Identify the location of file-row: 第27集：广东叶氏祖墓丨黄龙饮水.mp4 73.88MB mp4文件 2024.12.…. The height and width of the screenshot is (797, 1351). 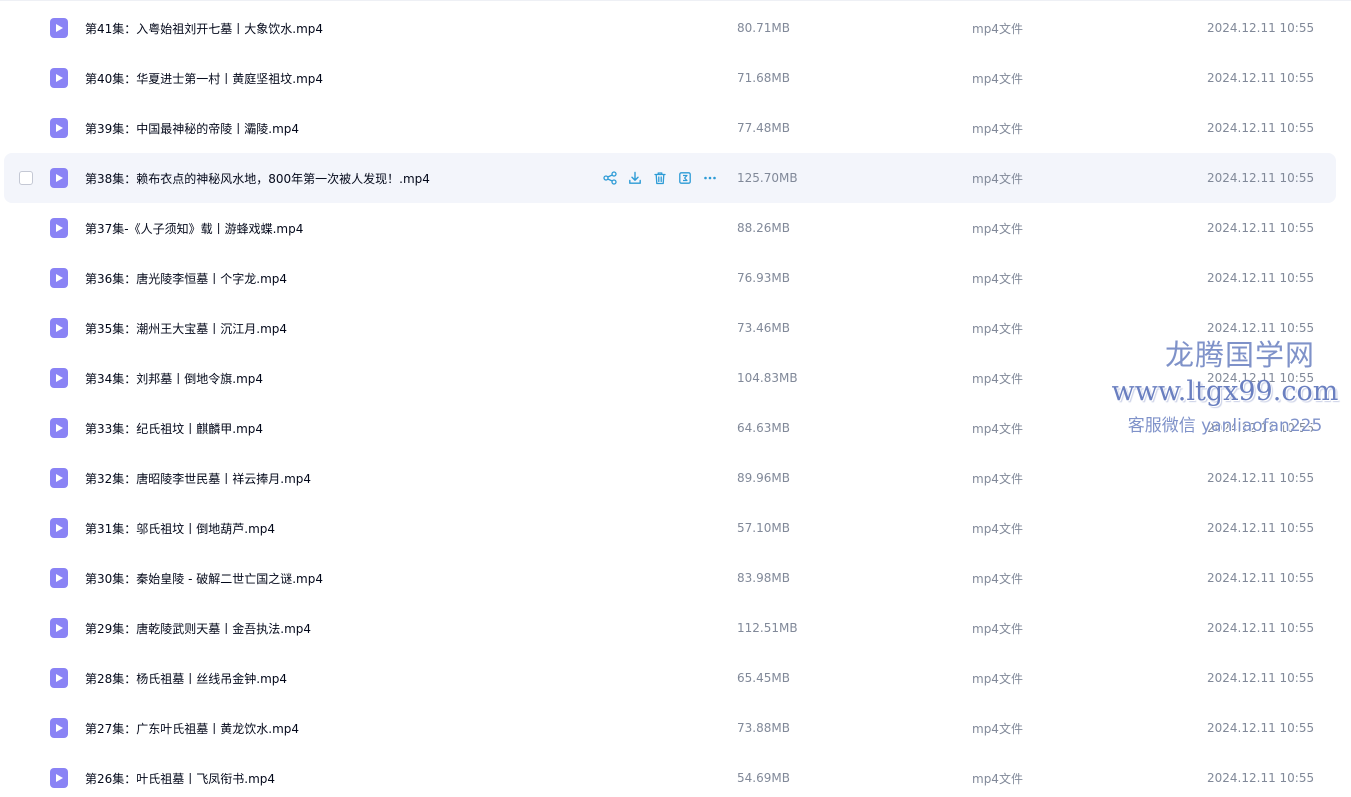
(670, 728).